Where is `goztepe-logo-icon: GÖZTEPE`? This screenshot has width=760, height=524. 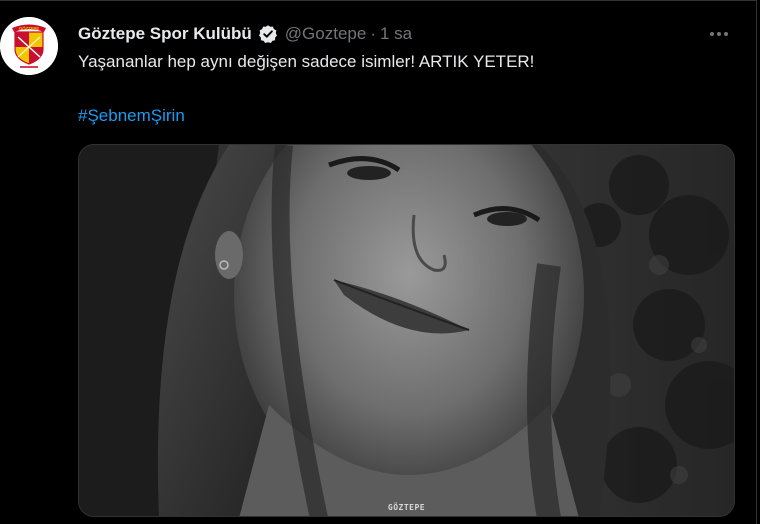
goztepe-logo-icon: GÖZTEPE is located at coordinates (29, 46).